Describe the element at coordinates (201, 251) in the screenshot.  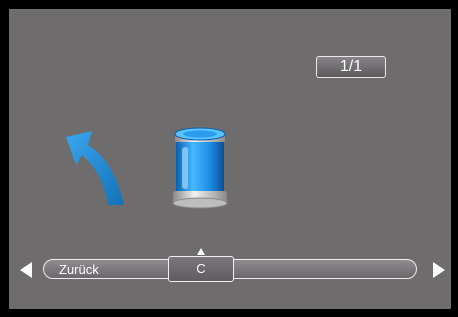
I see `thumb-pointer-icon` at that location.